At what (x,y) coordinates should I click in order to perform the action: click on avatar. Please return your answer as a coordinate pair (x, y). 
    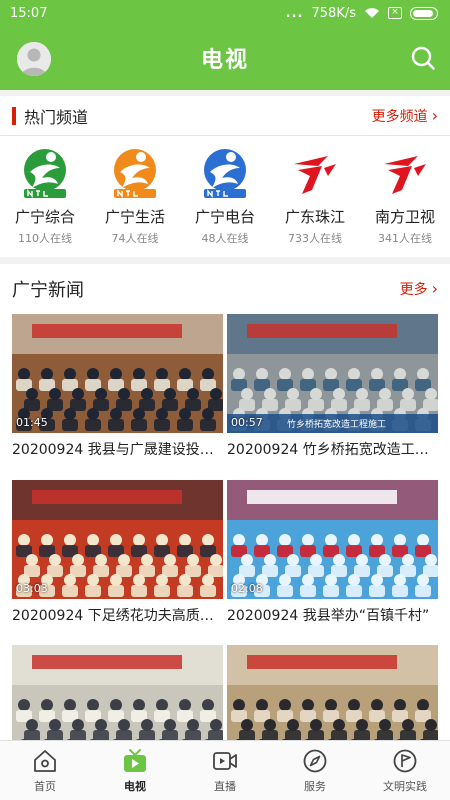
    Looking at the image, I should click on (34, 59).